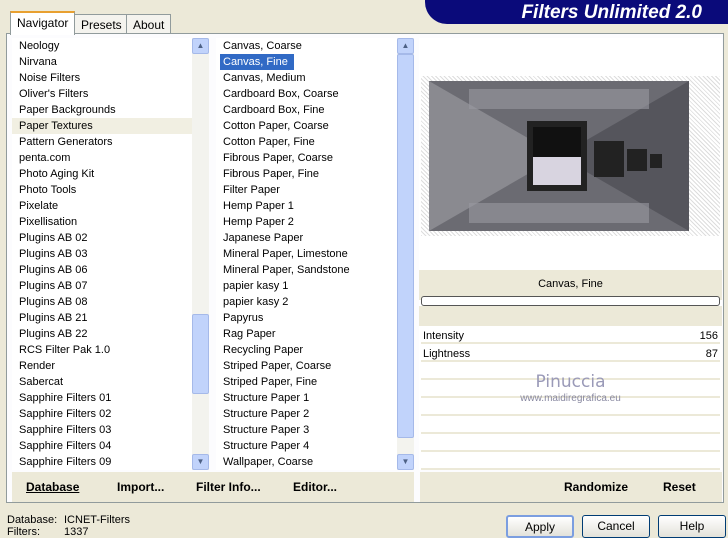  I want to click on list-item: Sapphire Filters 09, so click(102, 462).